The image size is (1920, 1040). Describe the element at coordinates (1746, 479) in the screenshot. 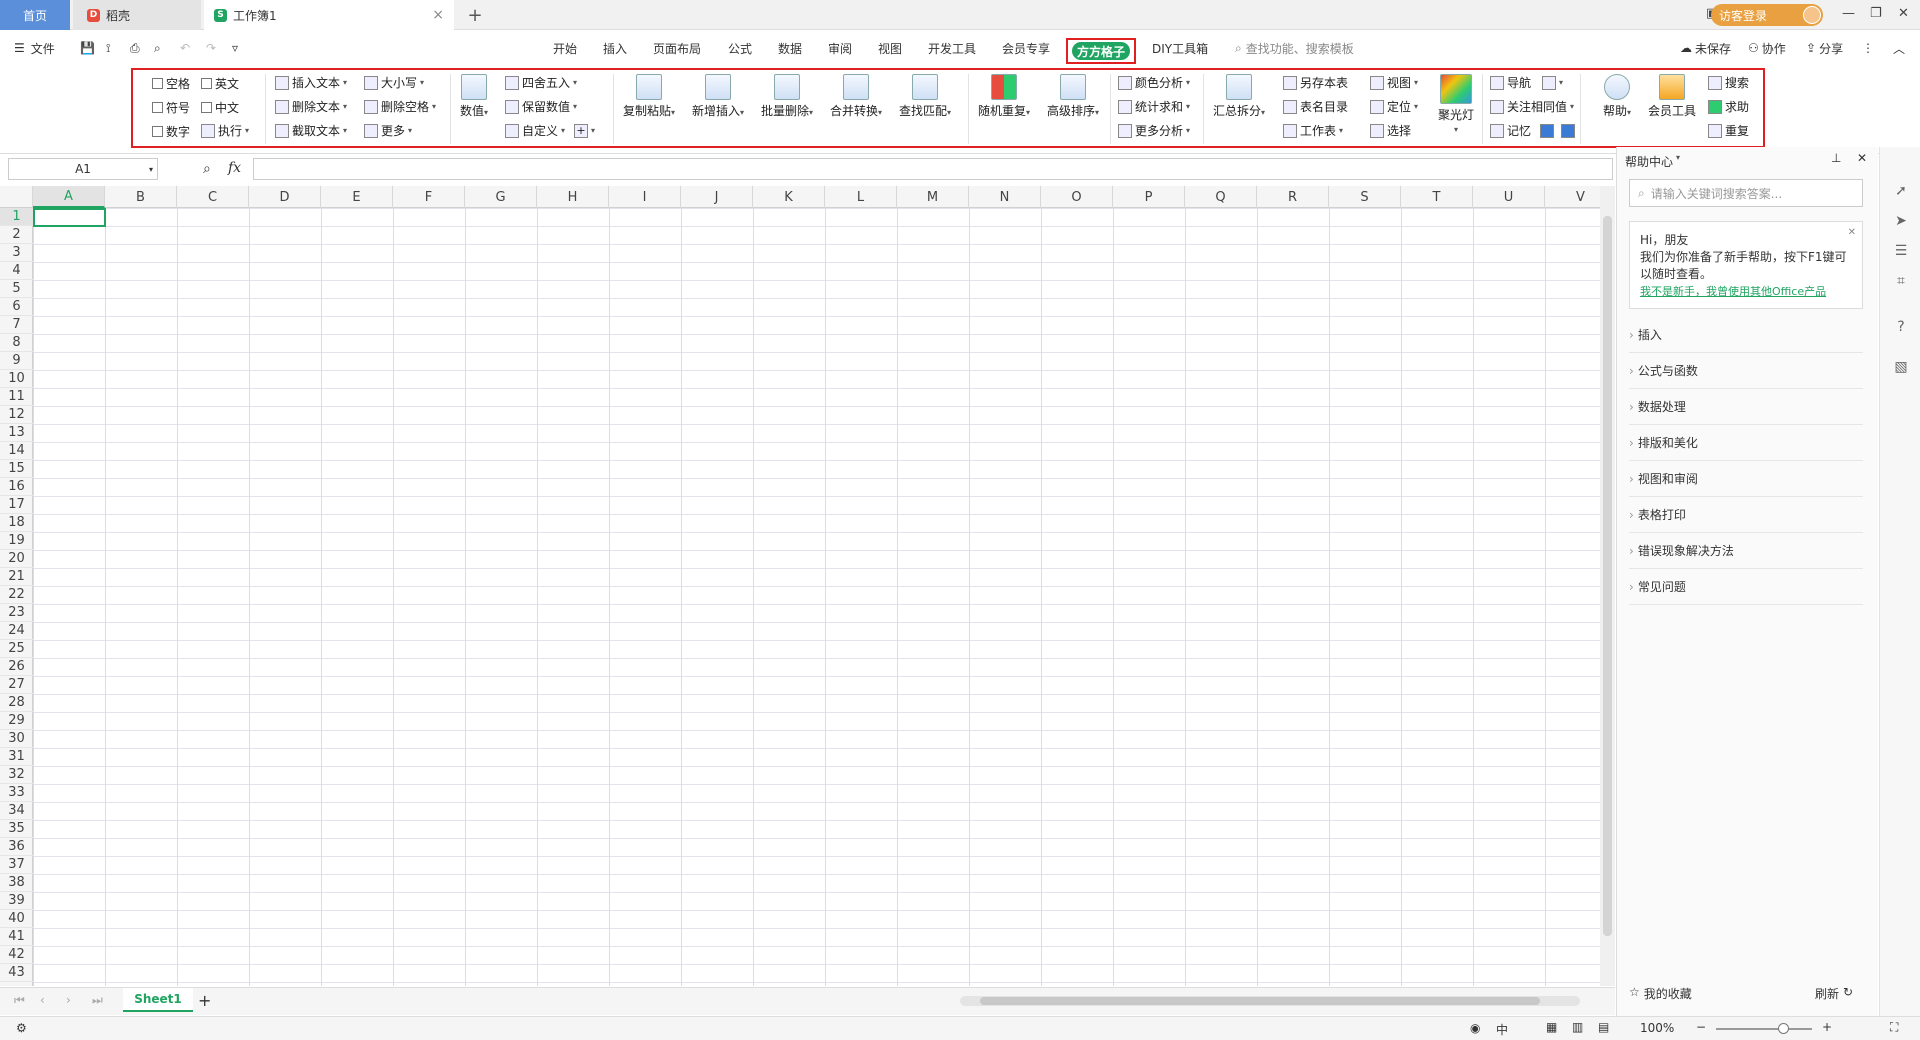

I see `help-category-item: › 视图和审阅` at that location.